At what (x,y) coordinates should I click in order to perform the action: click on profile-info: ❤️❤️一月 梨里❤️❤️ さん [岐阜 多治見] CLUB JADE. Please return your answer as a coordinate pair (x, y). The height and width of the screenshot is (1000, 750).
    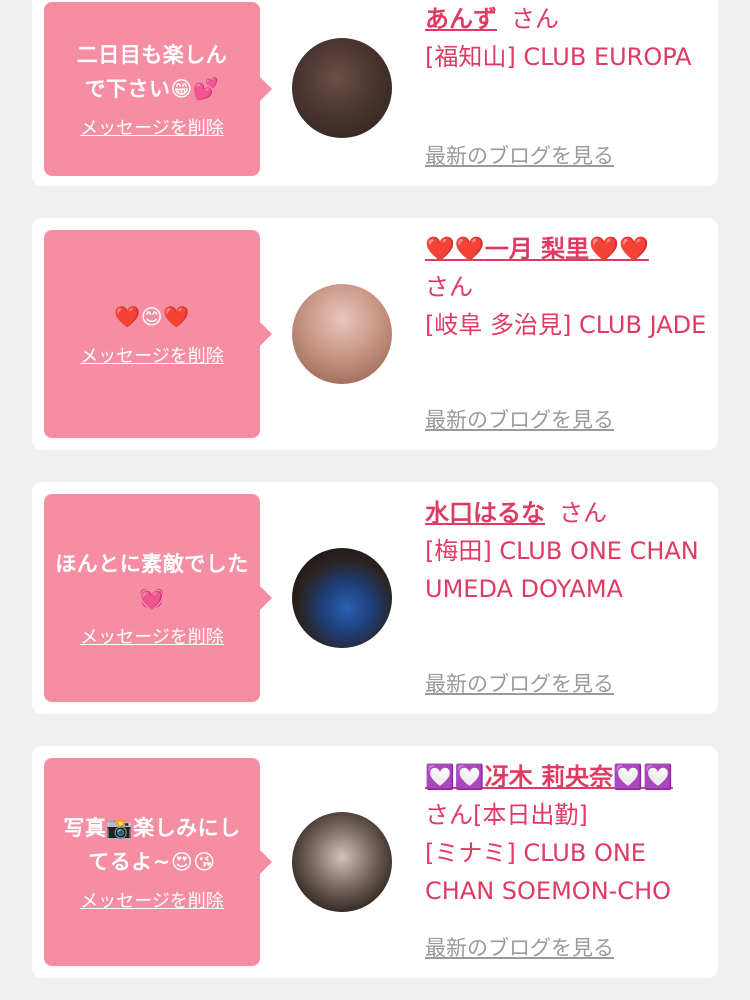
    Looking at the image, I should click on (566, 287).